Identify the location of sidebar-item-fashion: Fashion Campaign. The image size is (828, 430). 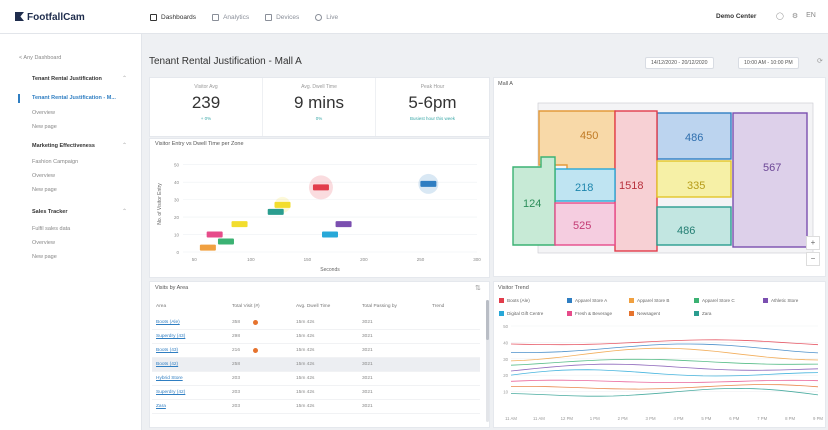
(55, 162).